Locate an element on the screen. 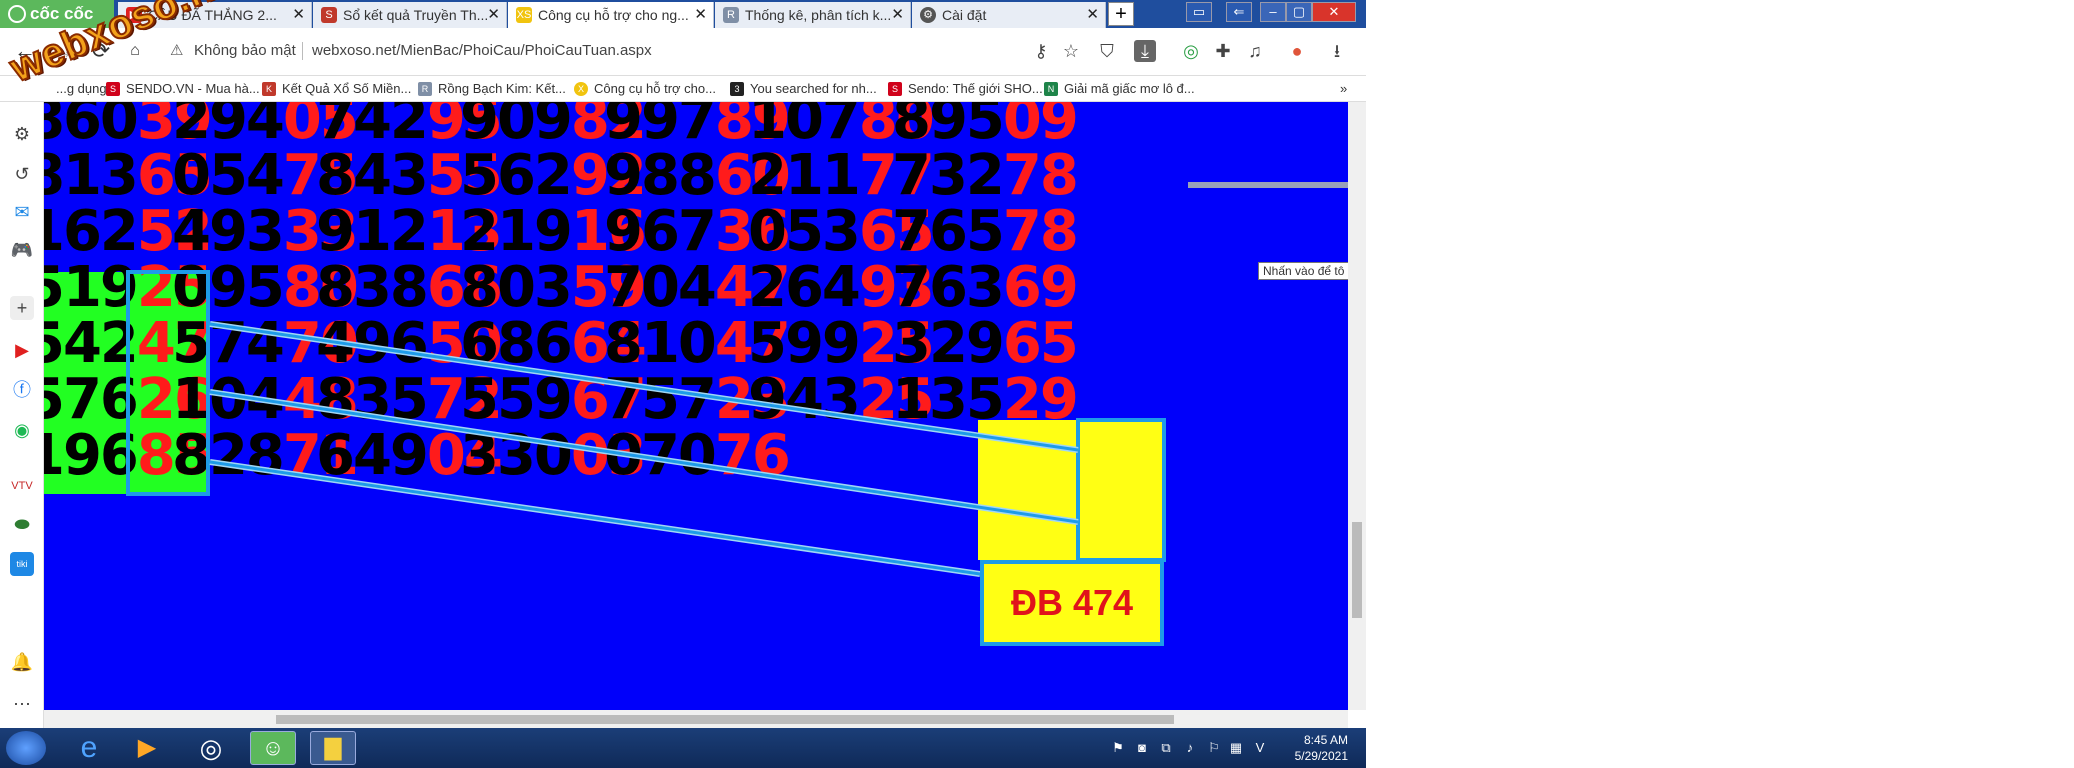  warning-icon: ⚠ is located at coordinates (177, 50).